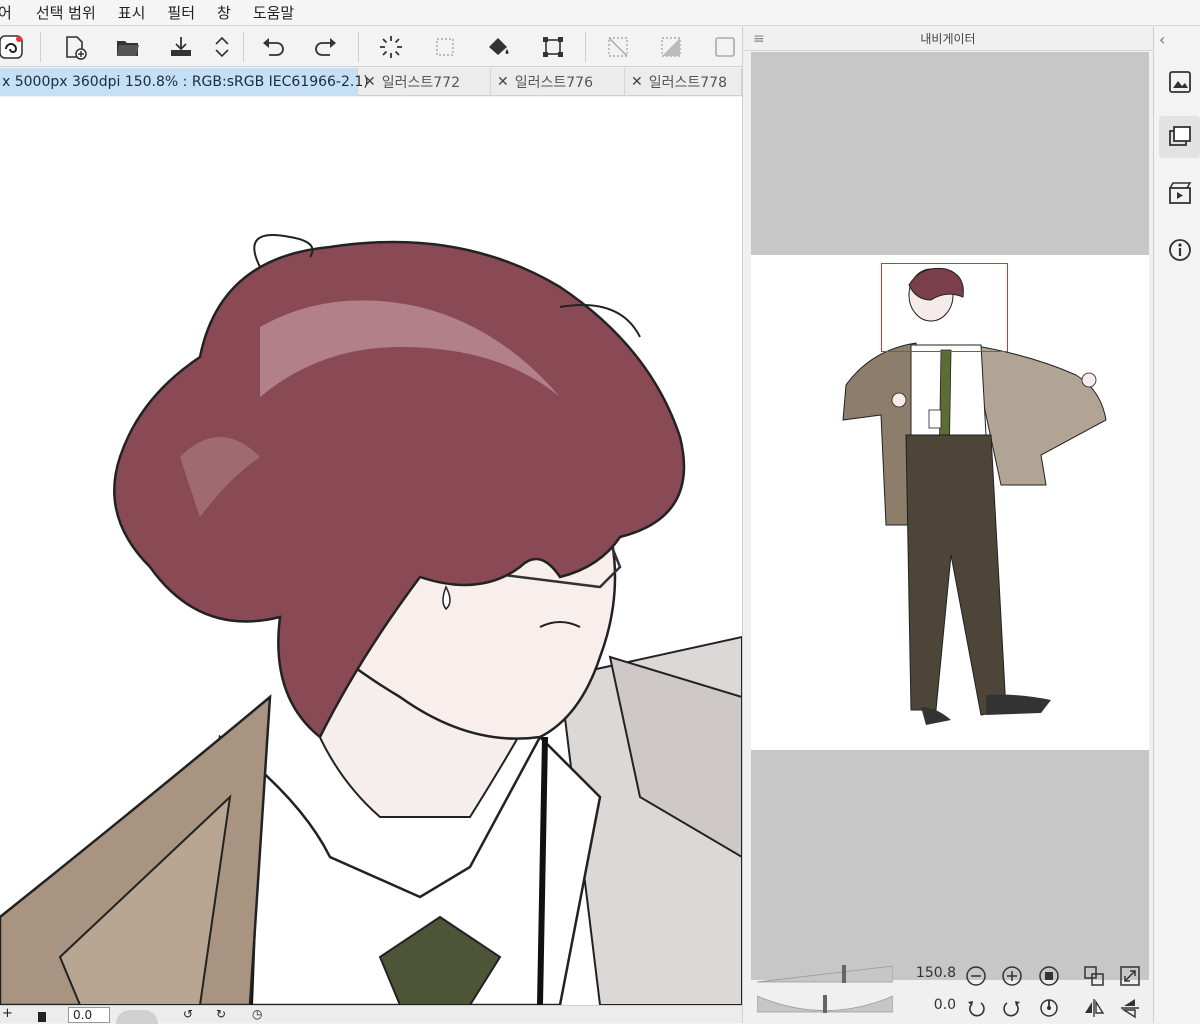 The width and height of the screenshot is (1200, 1024). I want to click on actual-size-icon, so click(1049, 976).